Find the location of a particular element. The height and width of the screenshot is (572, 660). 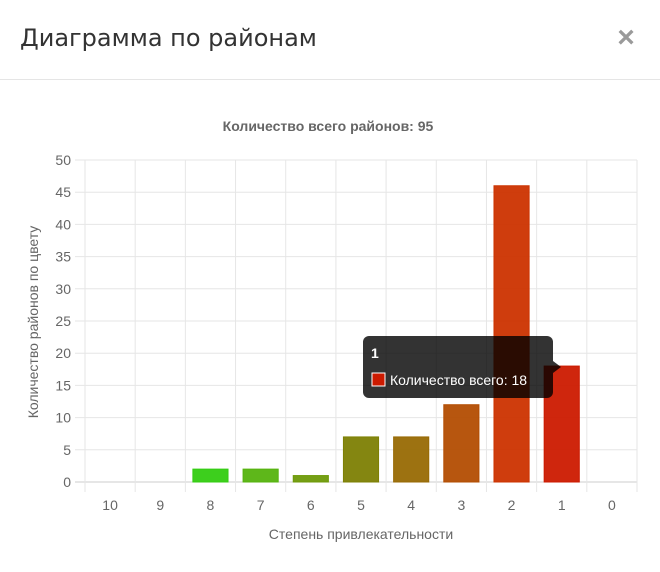

y-tick-label: 0 is located at coordinates (67, 482).